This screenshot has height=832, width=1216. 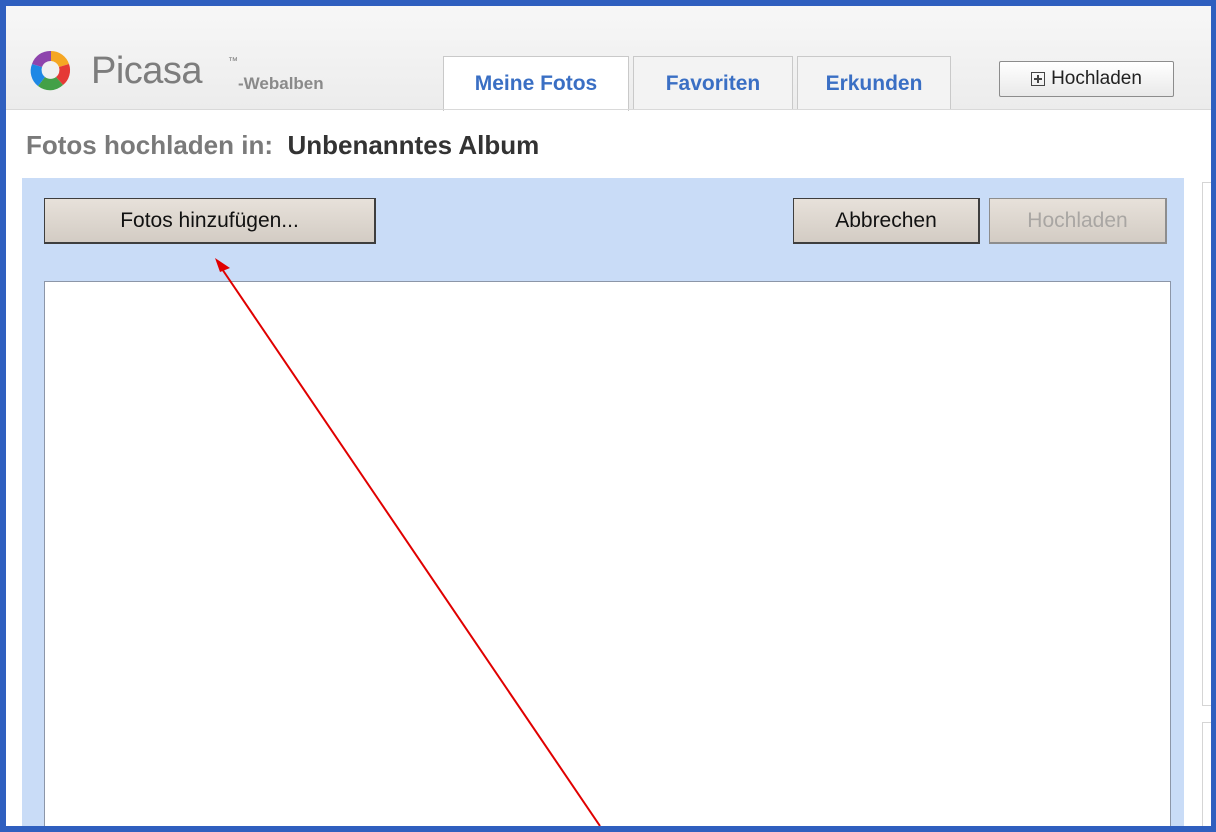 What do you see at coordinates (536, 83) in the screenshot?
I see `tab-meine-fotos: Meine Fotos` at bounding box center [536, 83].